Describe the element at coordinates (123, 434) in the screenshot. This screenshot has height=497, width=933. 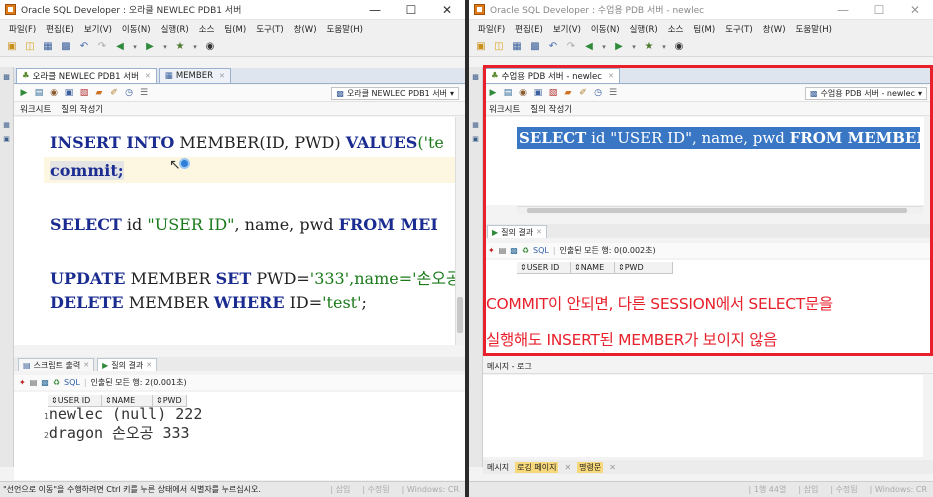
I see `table-row: 2dragon 손오공 333` at that location.